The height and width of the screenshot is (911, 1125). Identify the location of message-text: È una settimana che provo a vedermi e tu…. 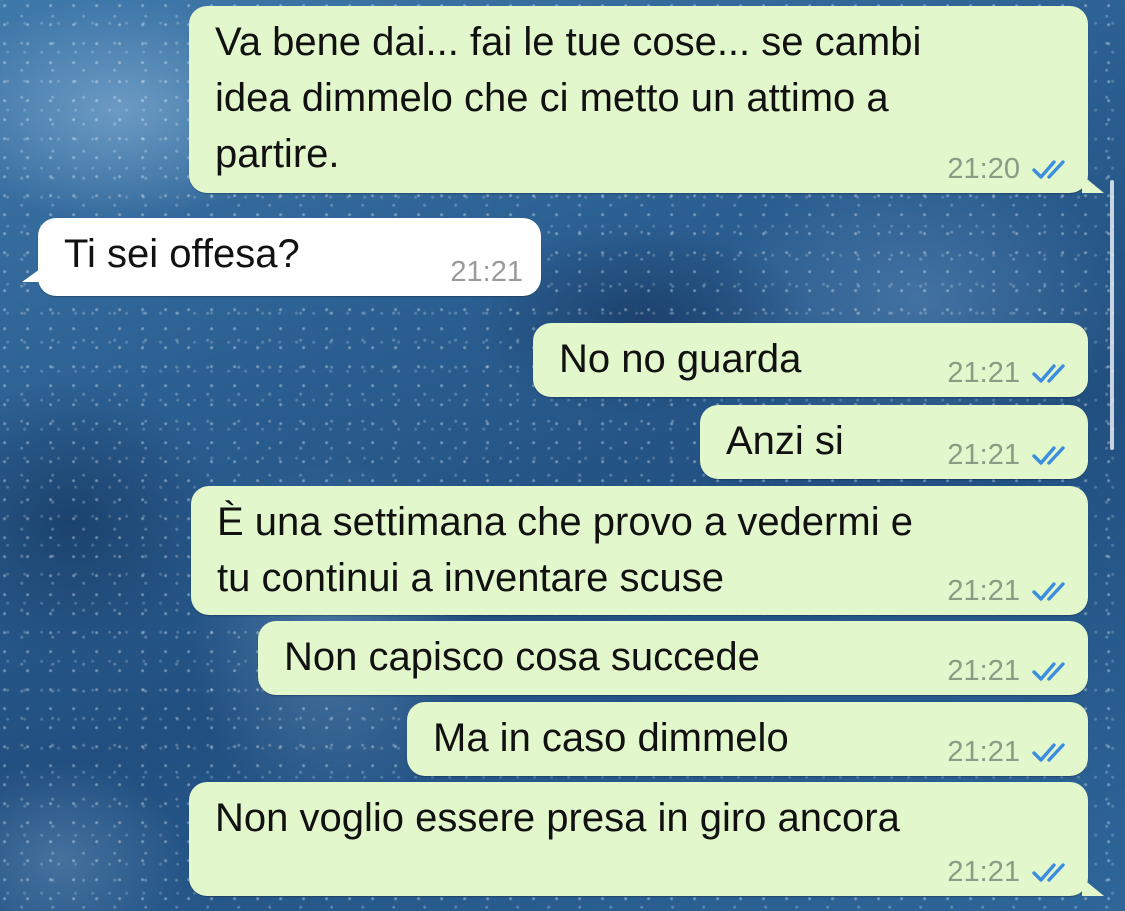
(565, 550).